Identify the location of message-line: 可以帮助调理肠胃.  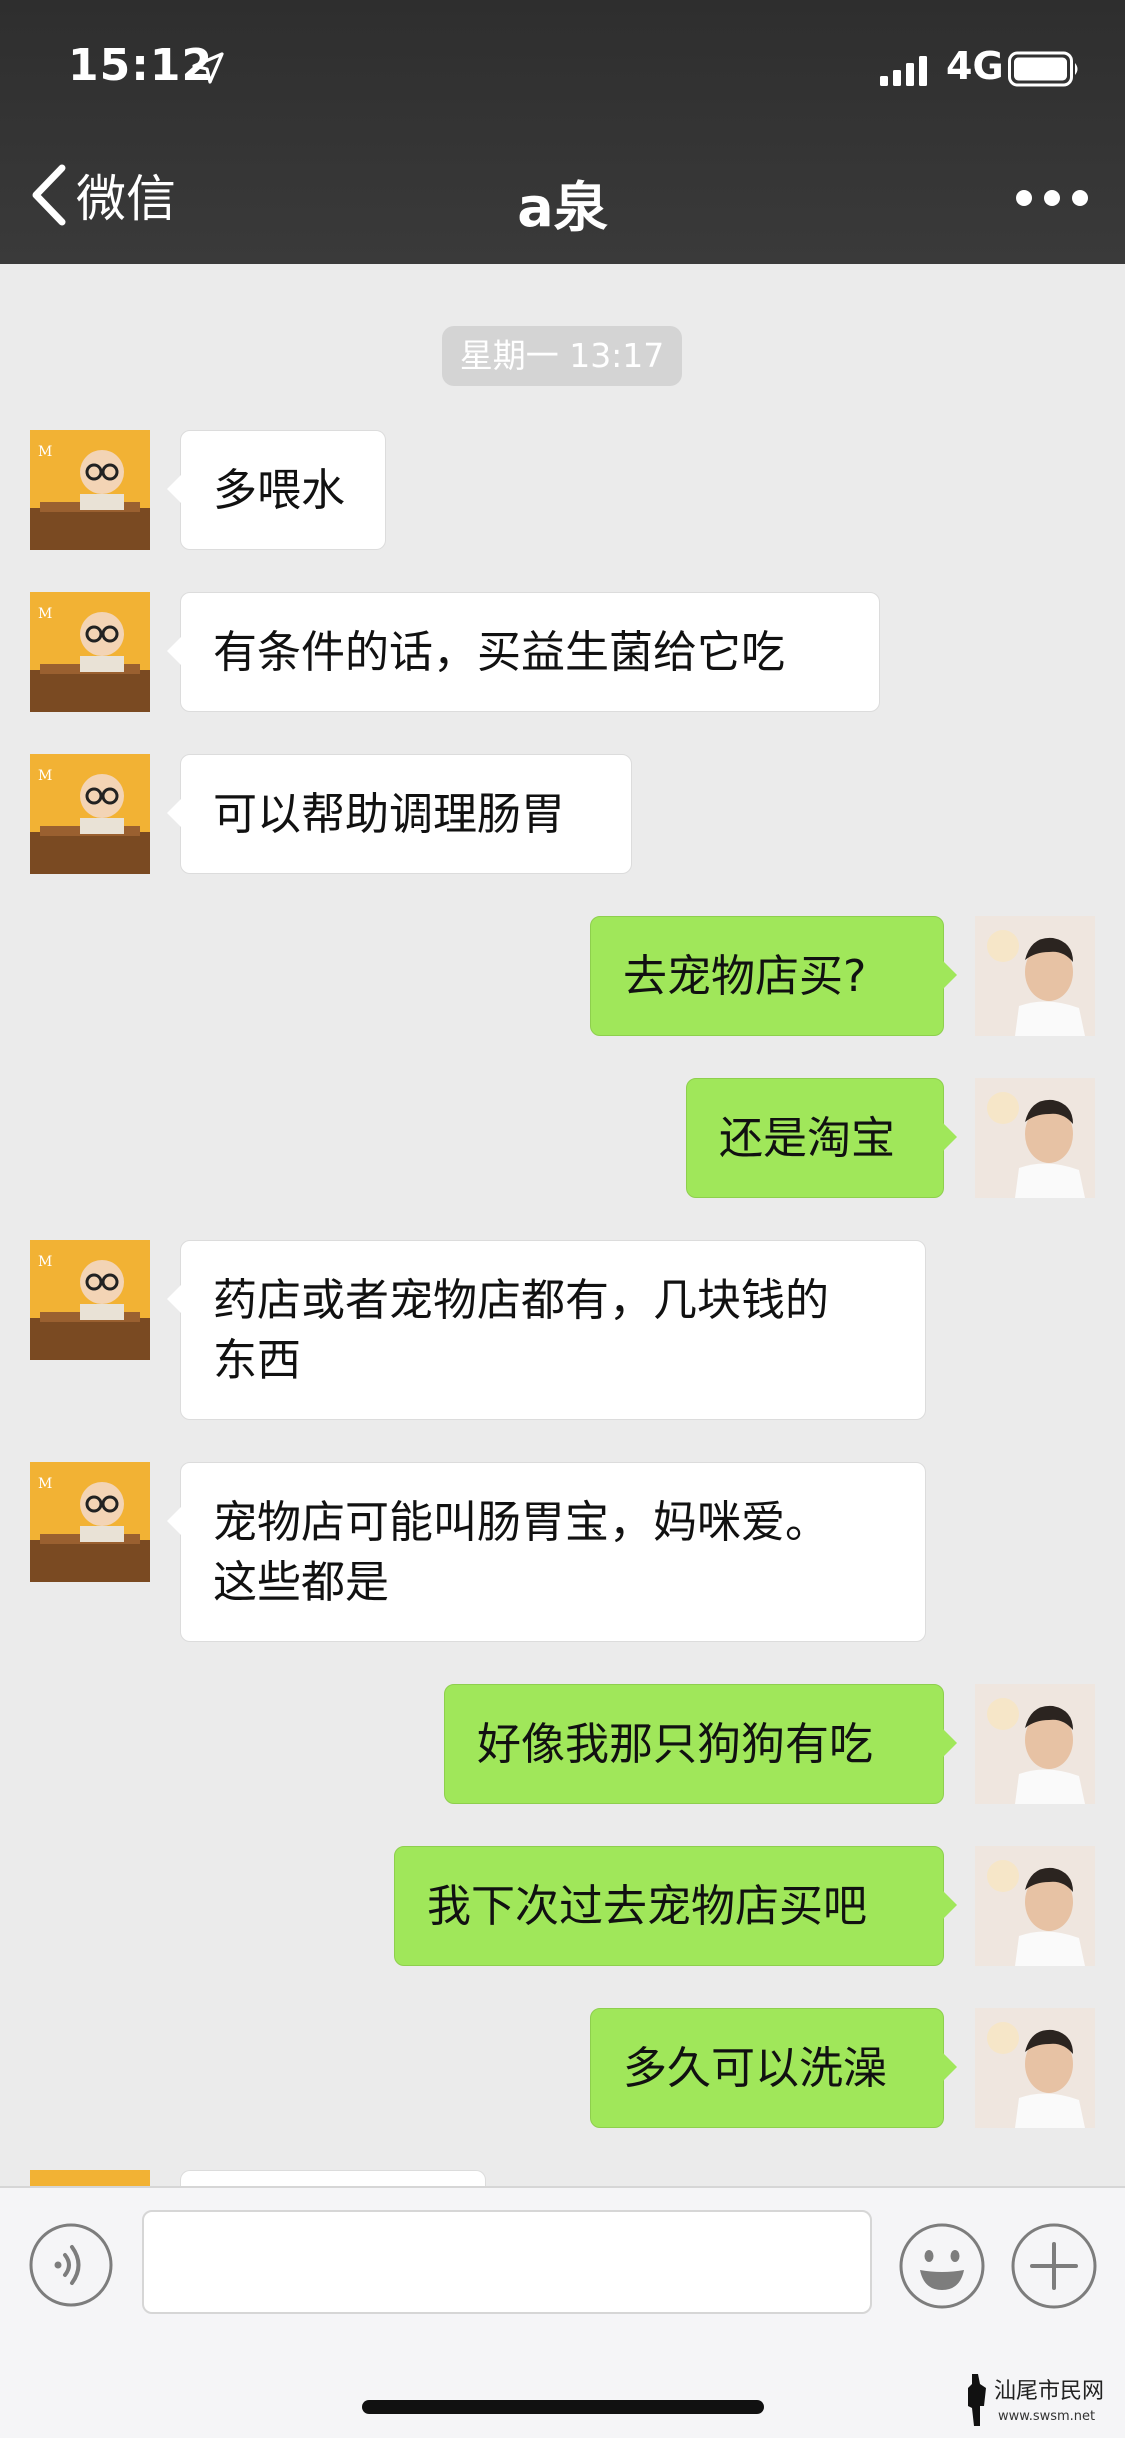
(389, 814).